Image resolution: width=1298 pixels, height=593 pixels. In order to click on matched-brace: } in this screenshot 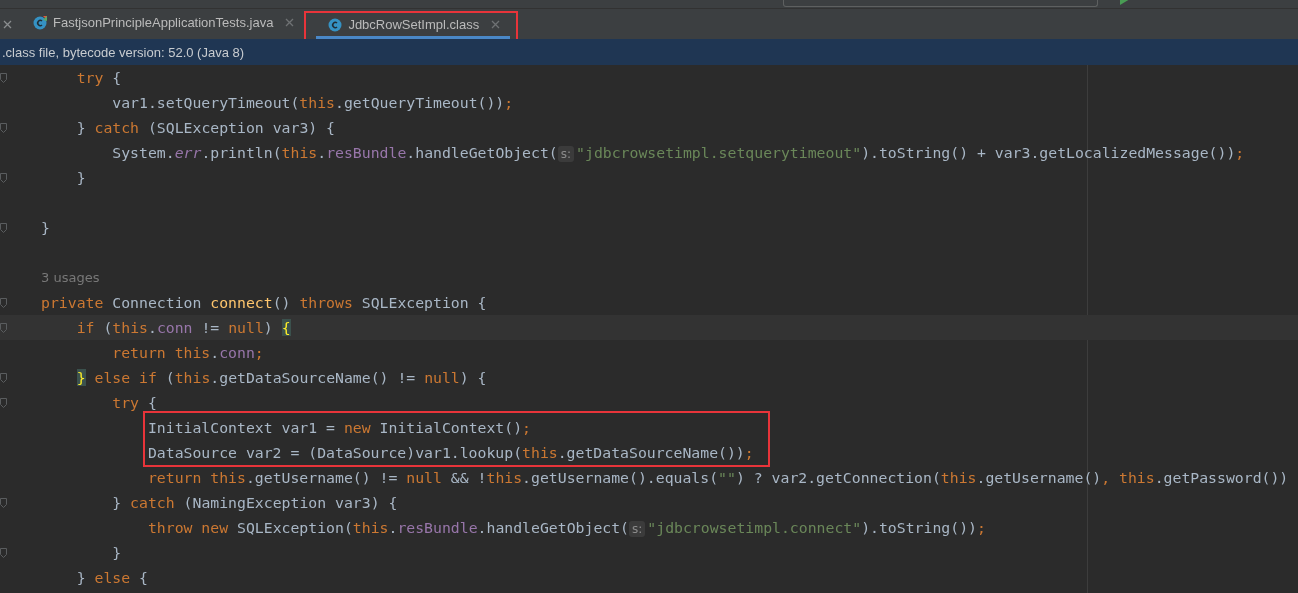, I will do `click(81, 377)`.